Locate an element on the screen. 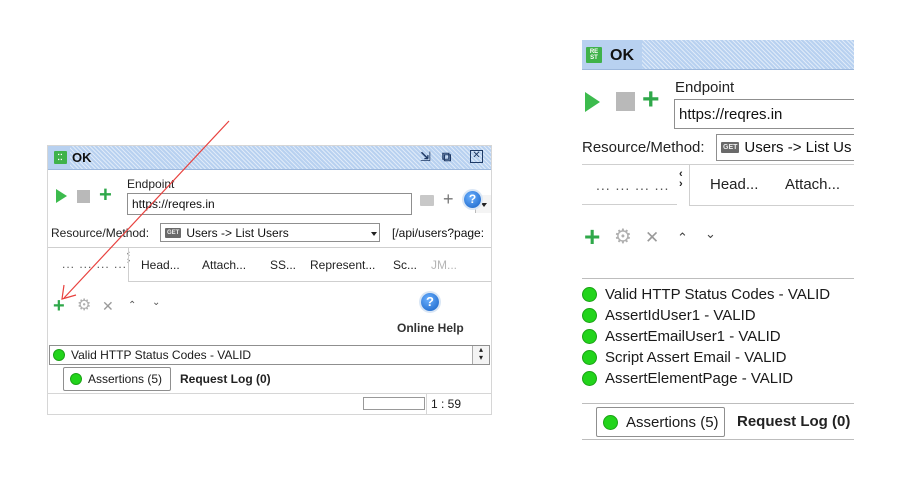  rest-icon: ▪▪ ▪▪ is located at coordinates (60, 157).